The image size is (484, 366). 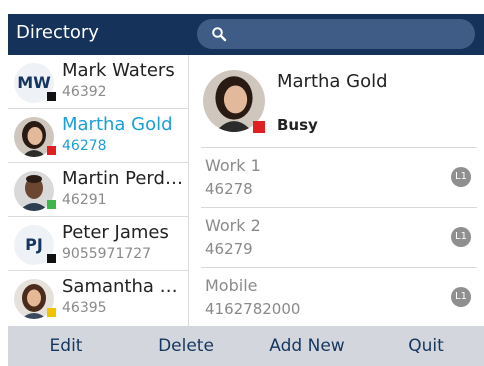 What do you see at coordinates (115, 232) in the screenshot?
I see `contact-name: Peter James` at bounding box center [115, 232].